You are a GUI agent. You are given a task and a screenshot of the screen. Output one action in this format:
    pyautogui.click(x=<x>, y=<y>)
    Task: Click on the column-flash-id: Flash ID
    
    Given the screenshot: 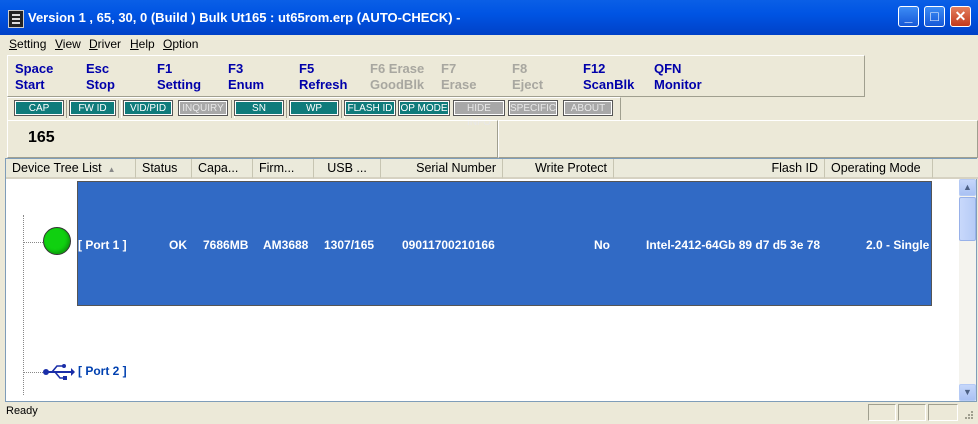 What is the action you would take?
    pyautogui.click(x=719, y=169)
    